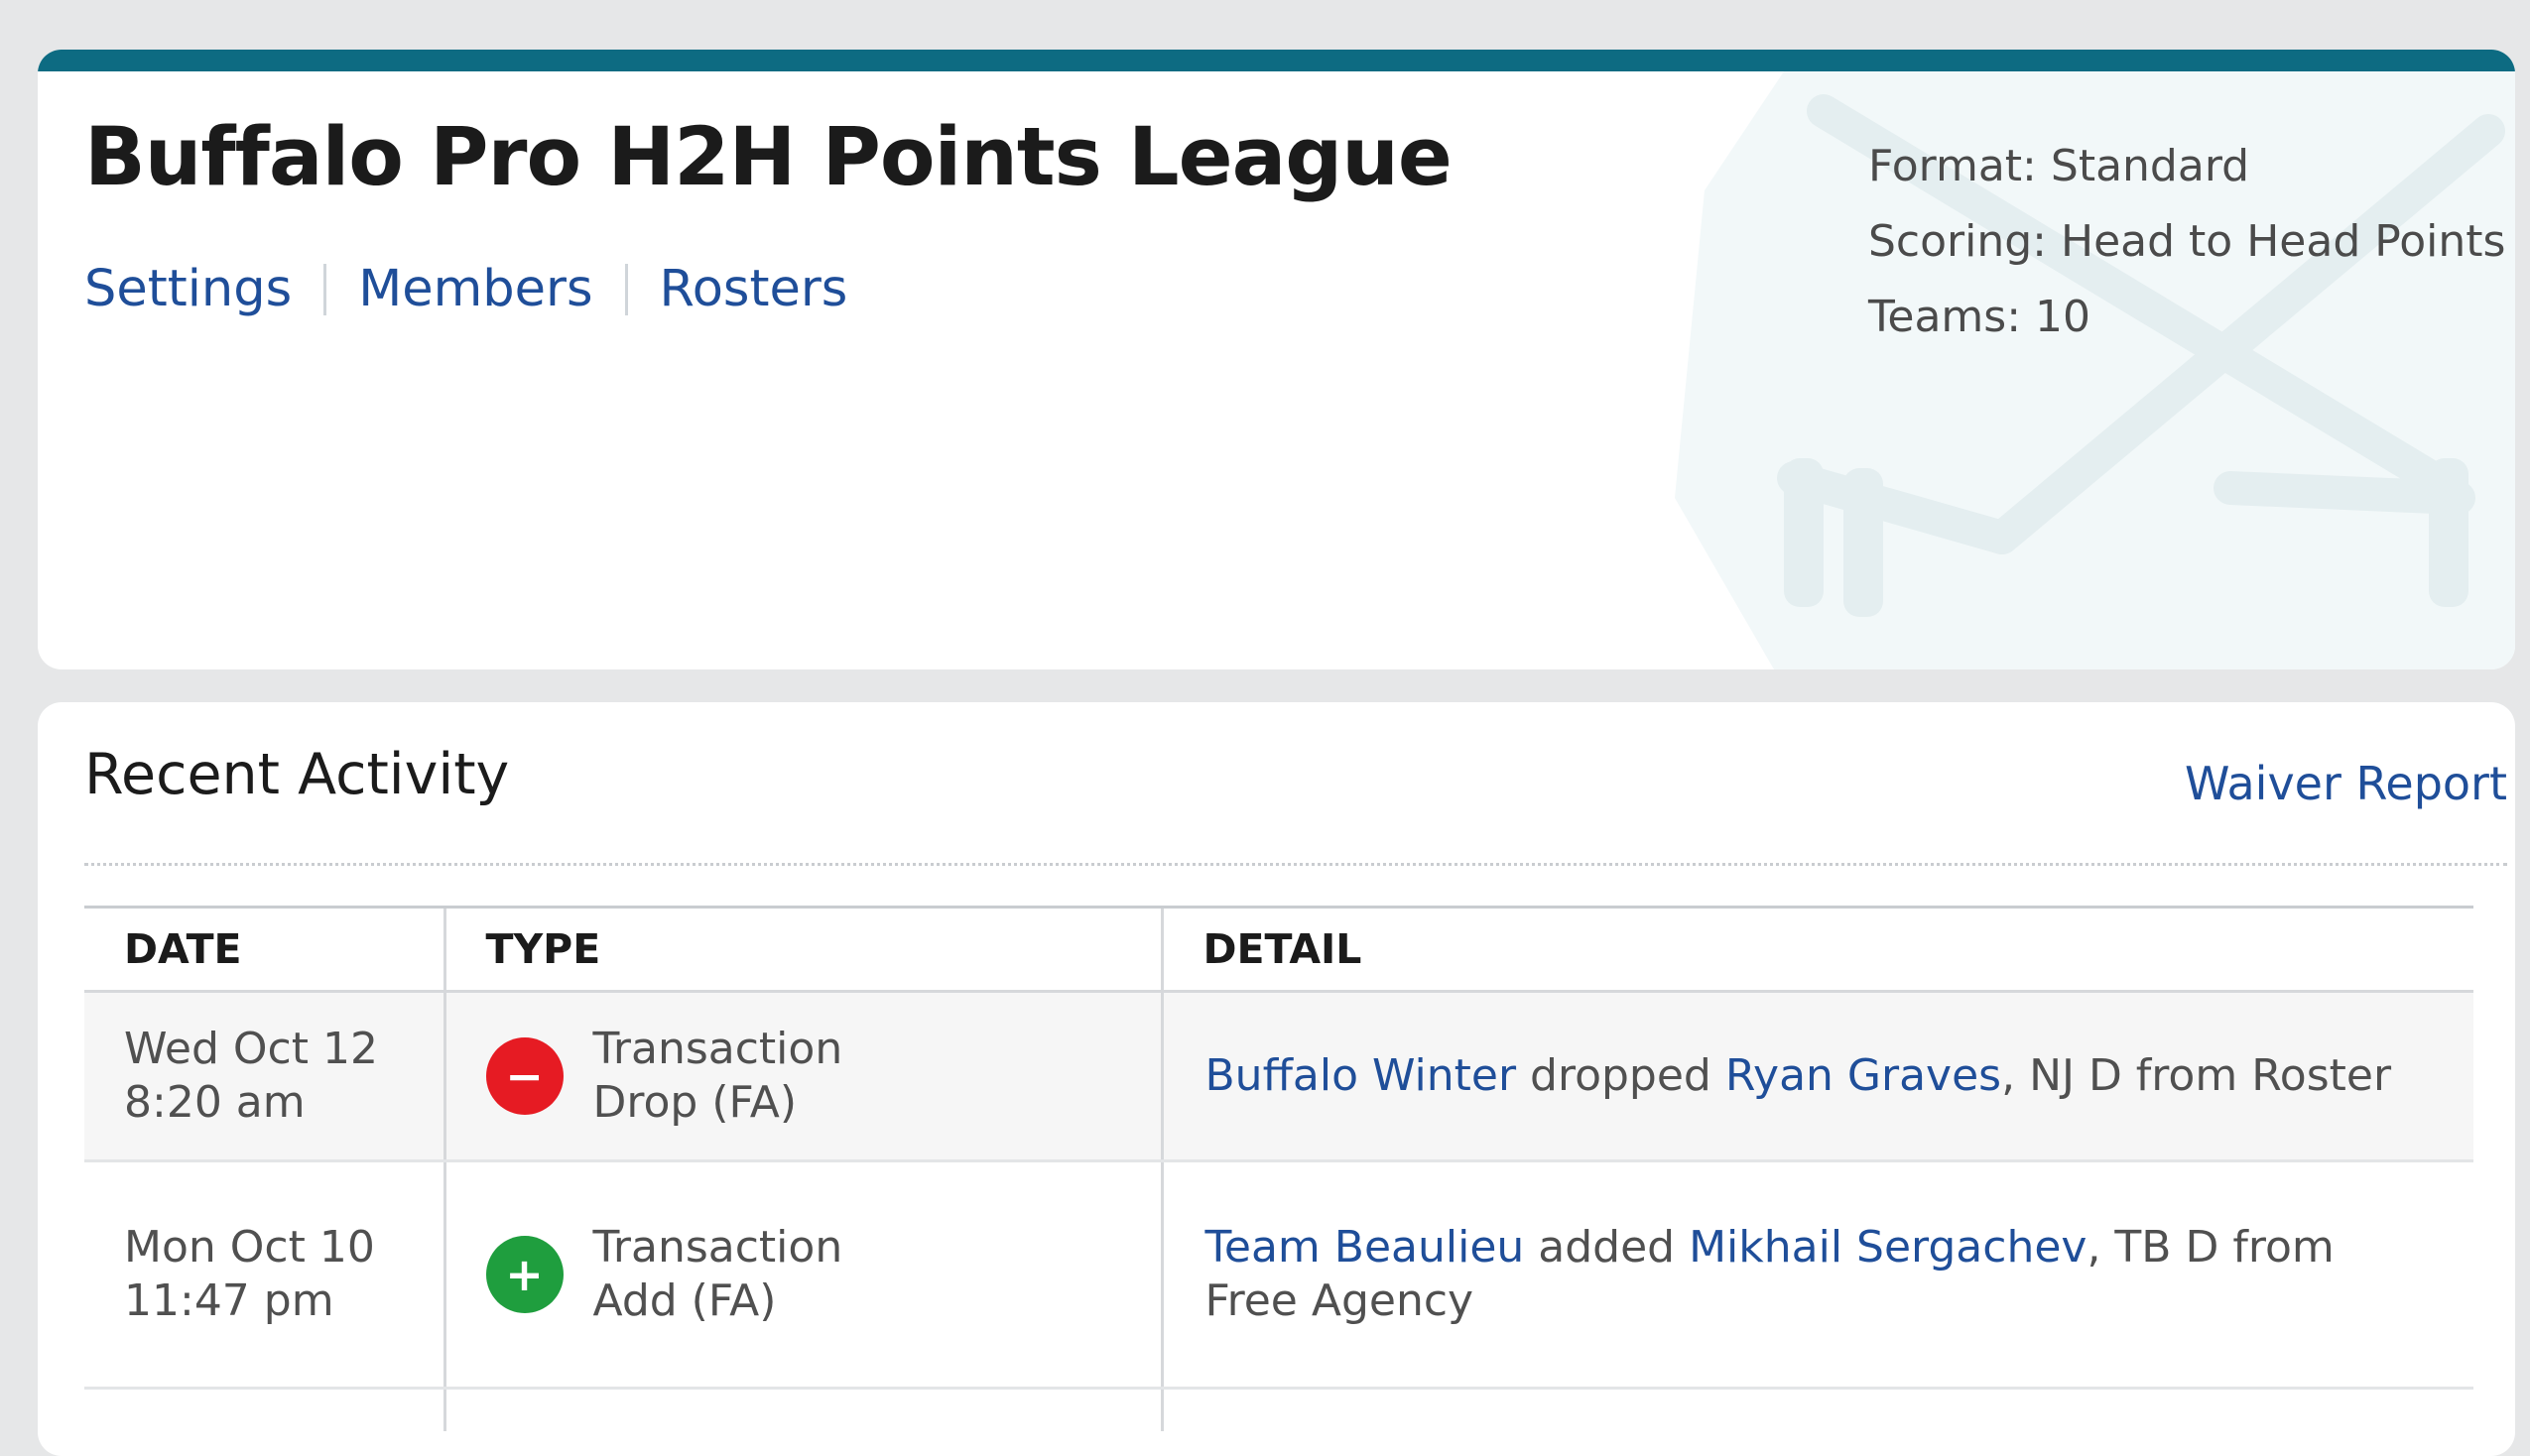 This screenshot has width=2530, height=1456. I want to click on column-header-date: DATE, so click(264, 949).